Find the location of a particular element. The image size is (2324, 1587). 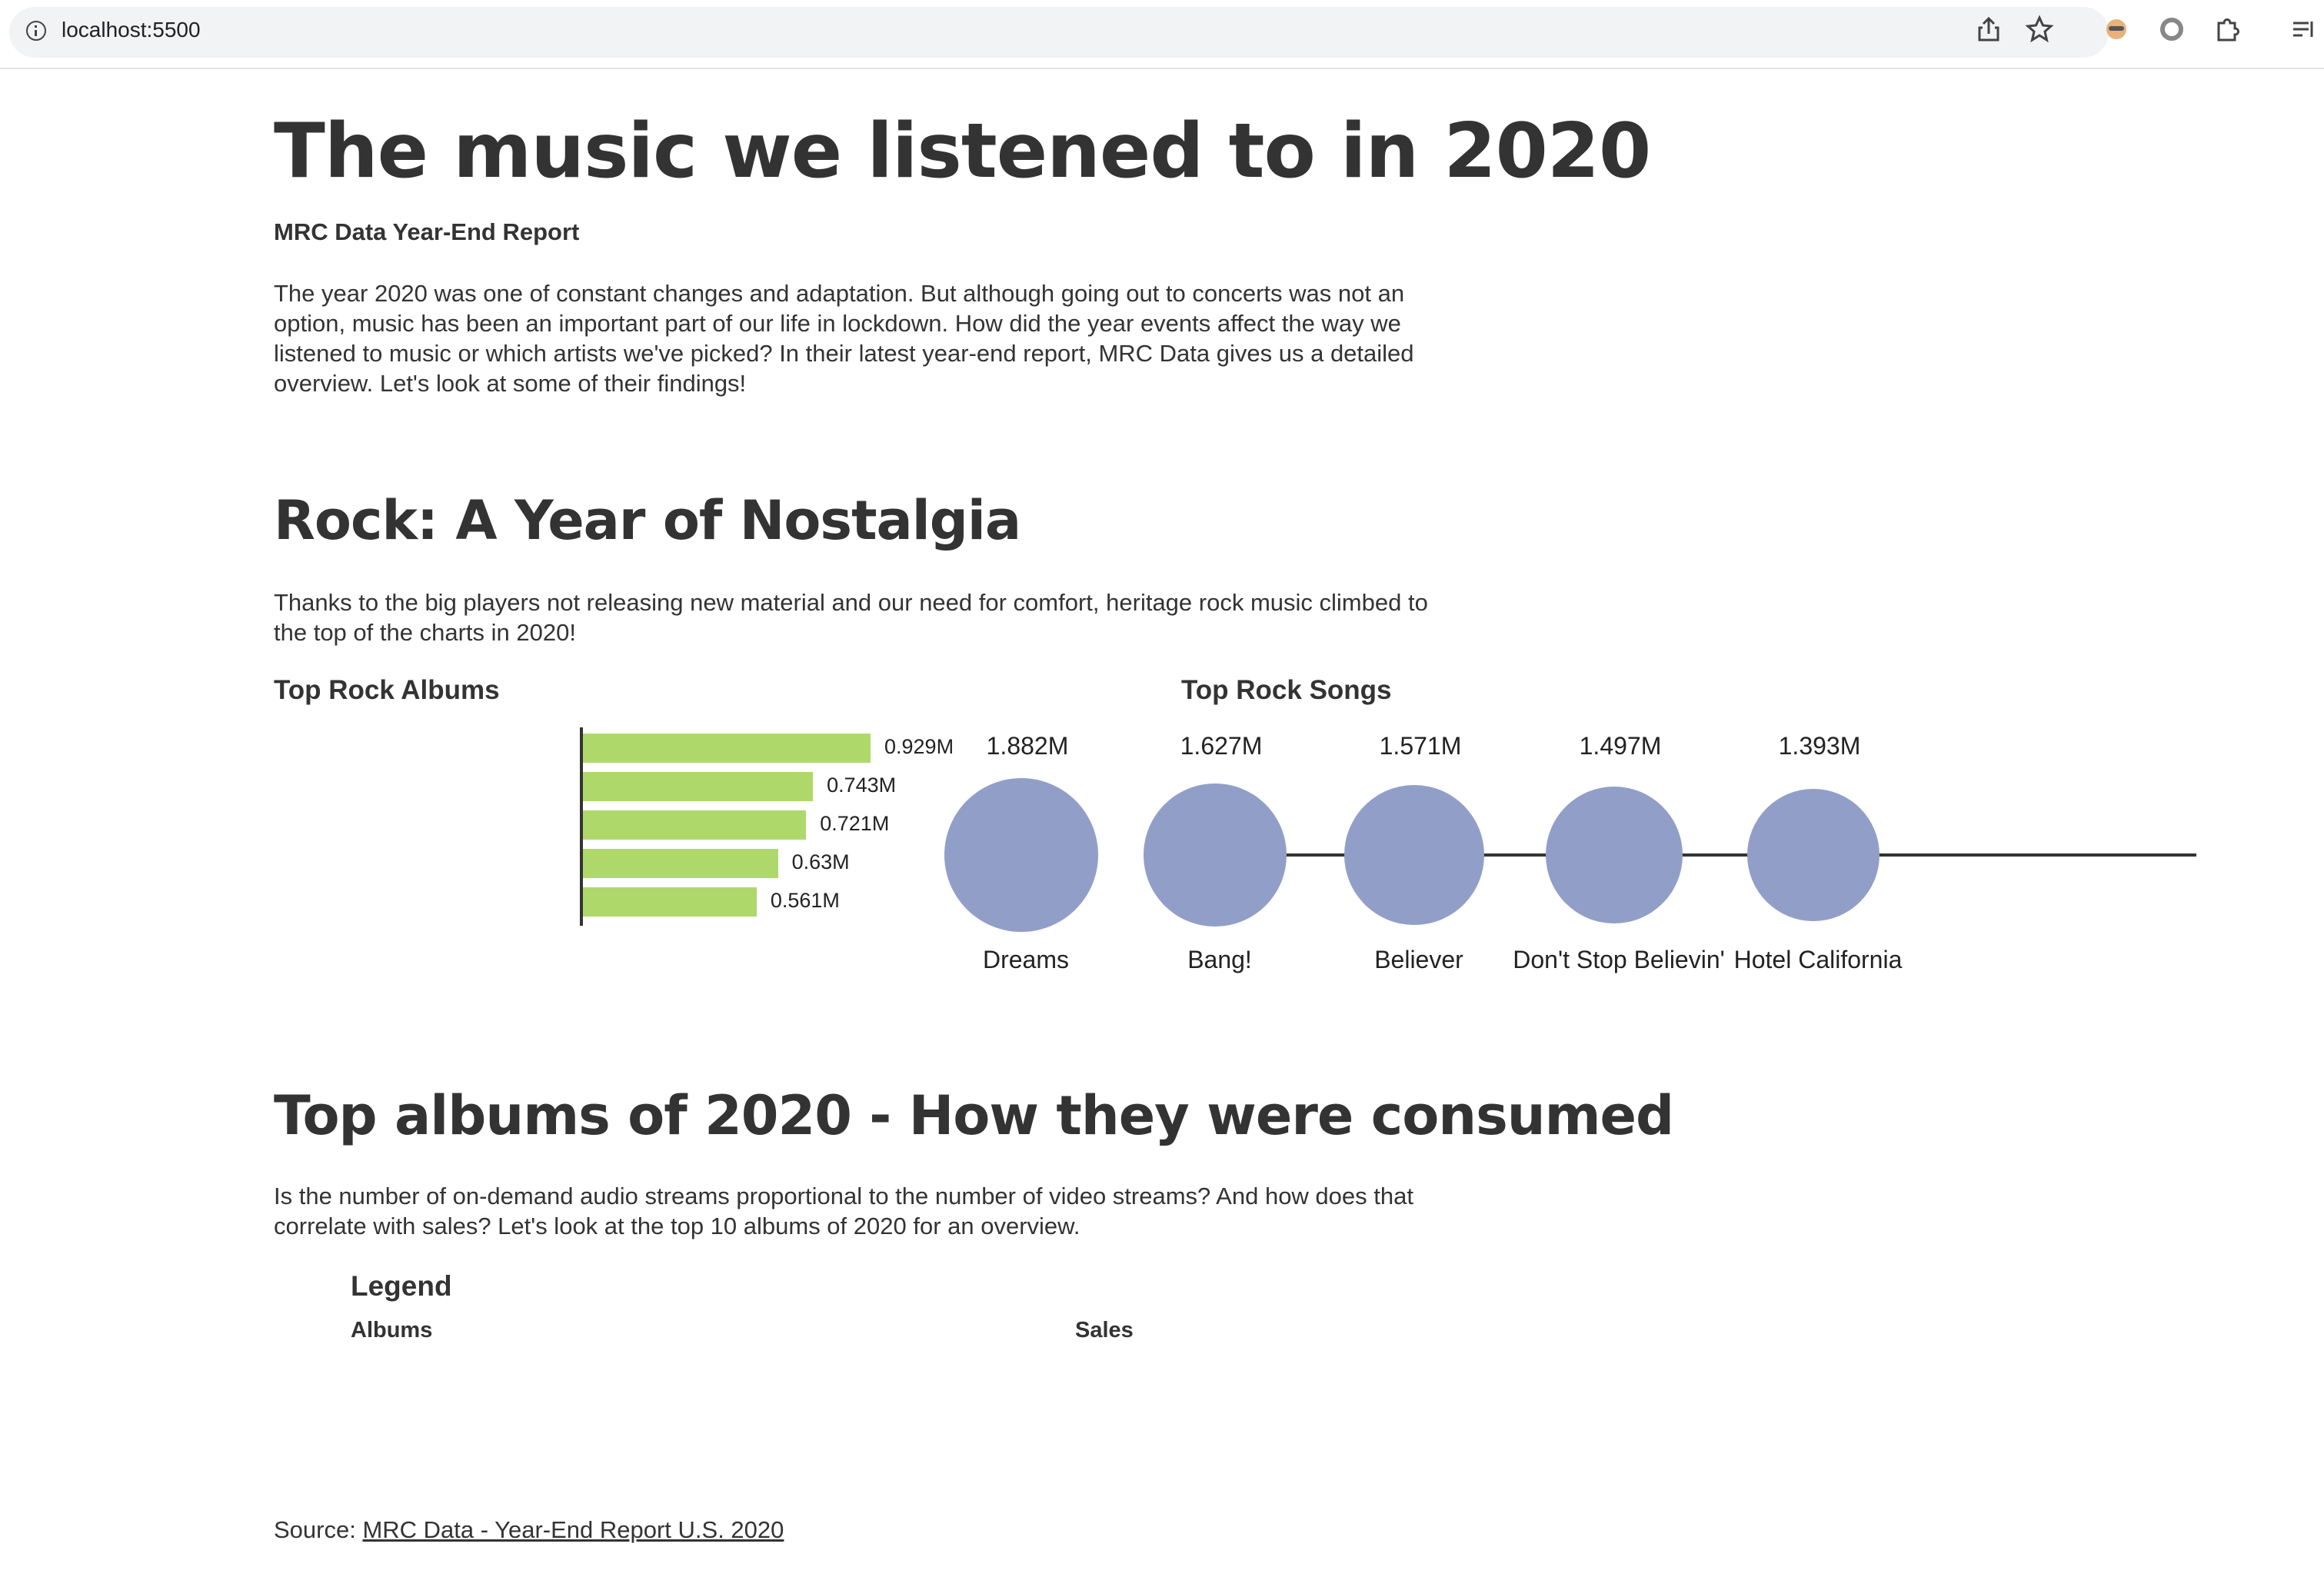

top-rock-songs-title: Top Rock Songs is located at coordinates (1286, 690).